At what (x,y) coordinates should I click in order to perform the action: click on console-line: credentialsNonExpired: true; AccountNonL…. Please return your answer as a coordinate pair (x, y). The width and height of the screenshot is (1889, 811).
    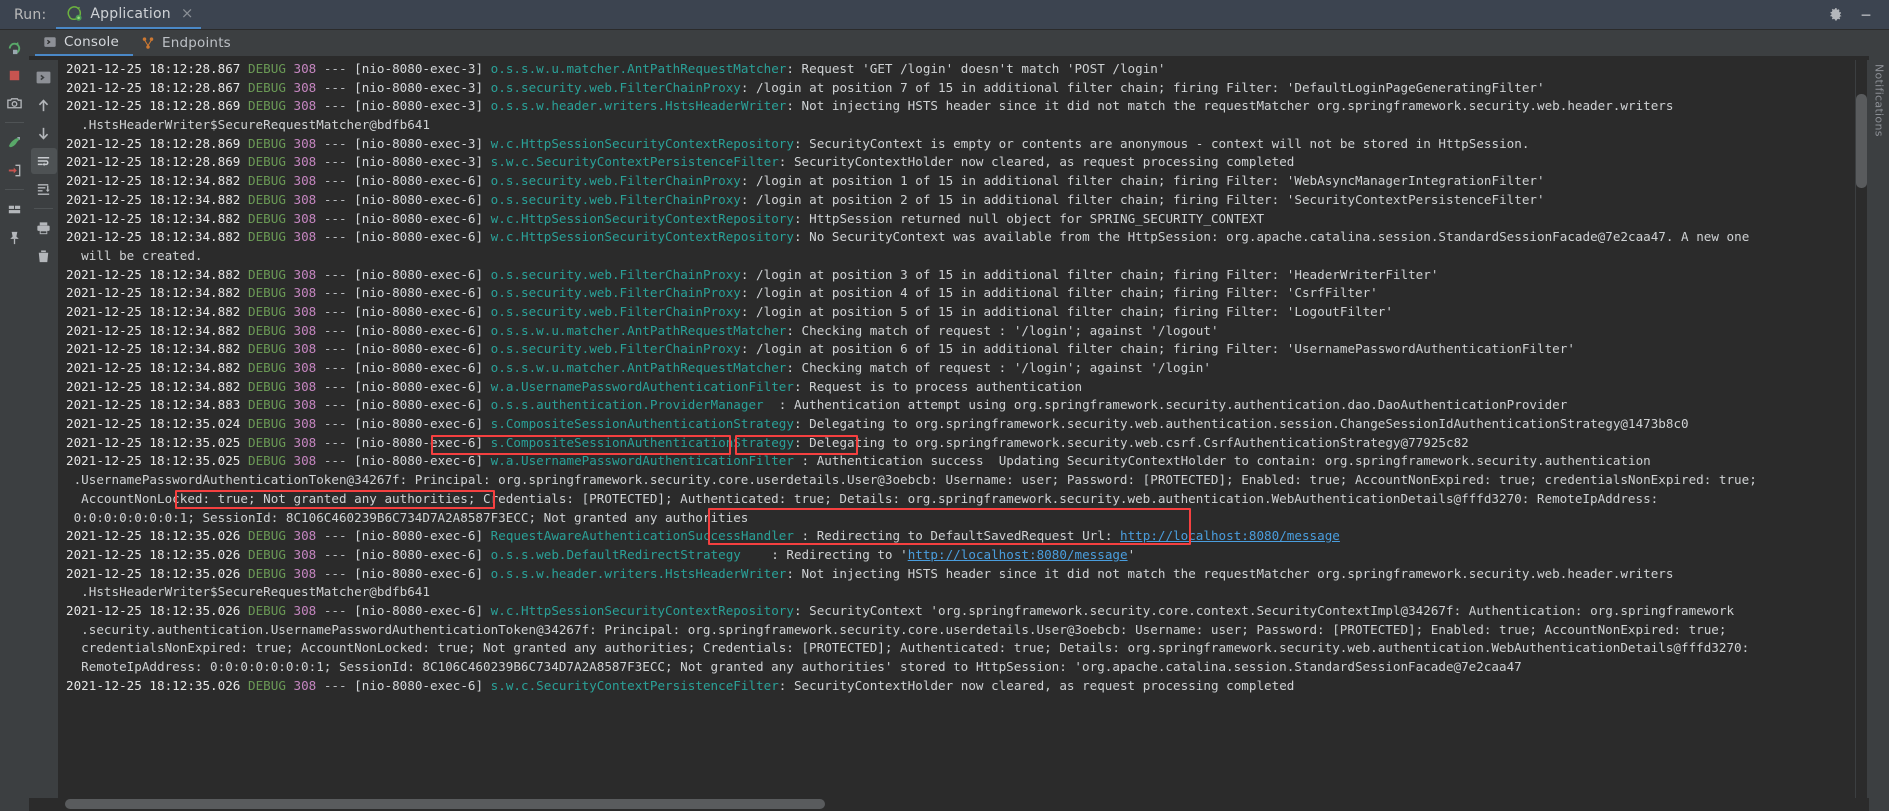
    Looking at the image, I should click on (908, 648).